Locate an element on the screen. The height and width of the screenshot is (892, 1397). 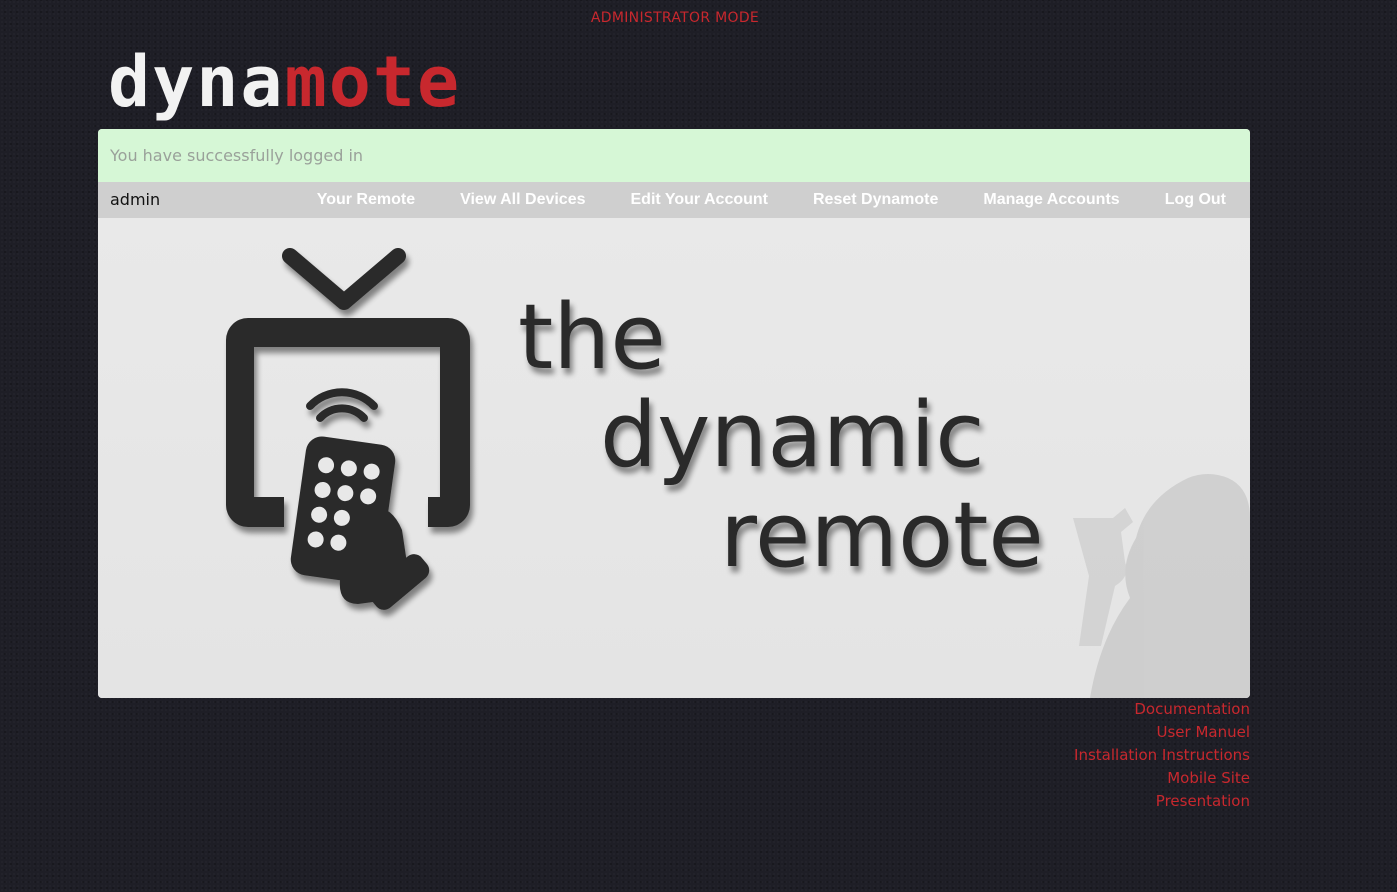
admin-mode-banner: ADMINISTRATOR MODE is located at coordinates (675, 18).